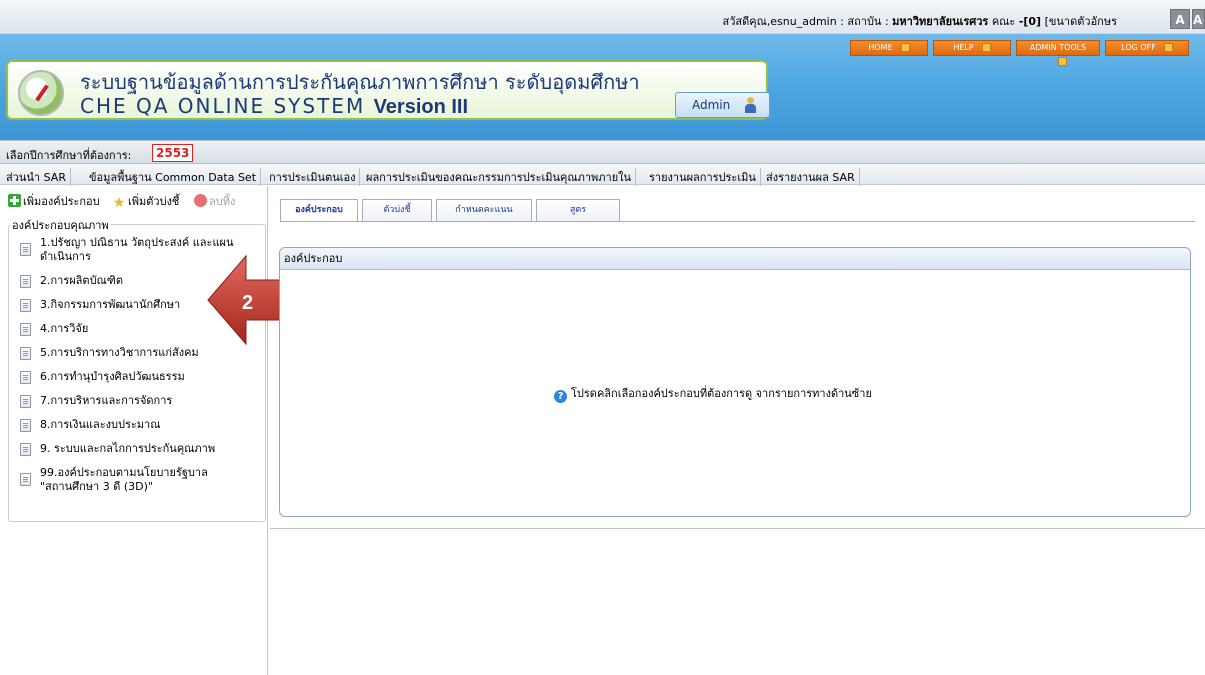 This screenshot has height=675, width=1205. I want to click on tree-item: 5.การบริการทางวิชาการแก่สังคม, so click(140, 353).